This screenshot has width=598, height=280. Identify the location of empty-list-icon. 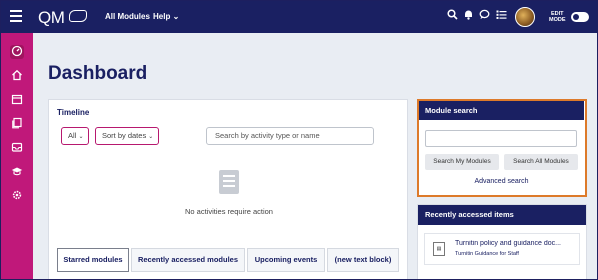
(229, 182).